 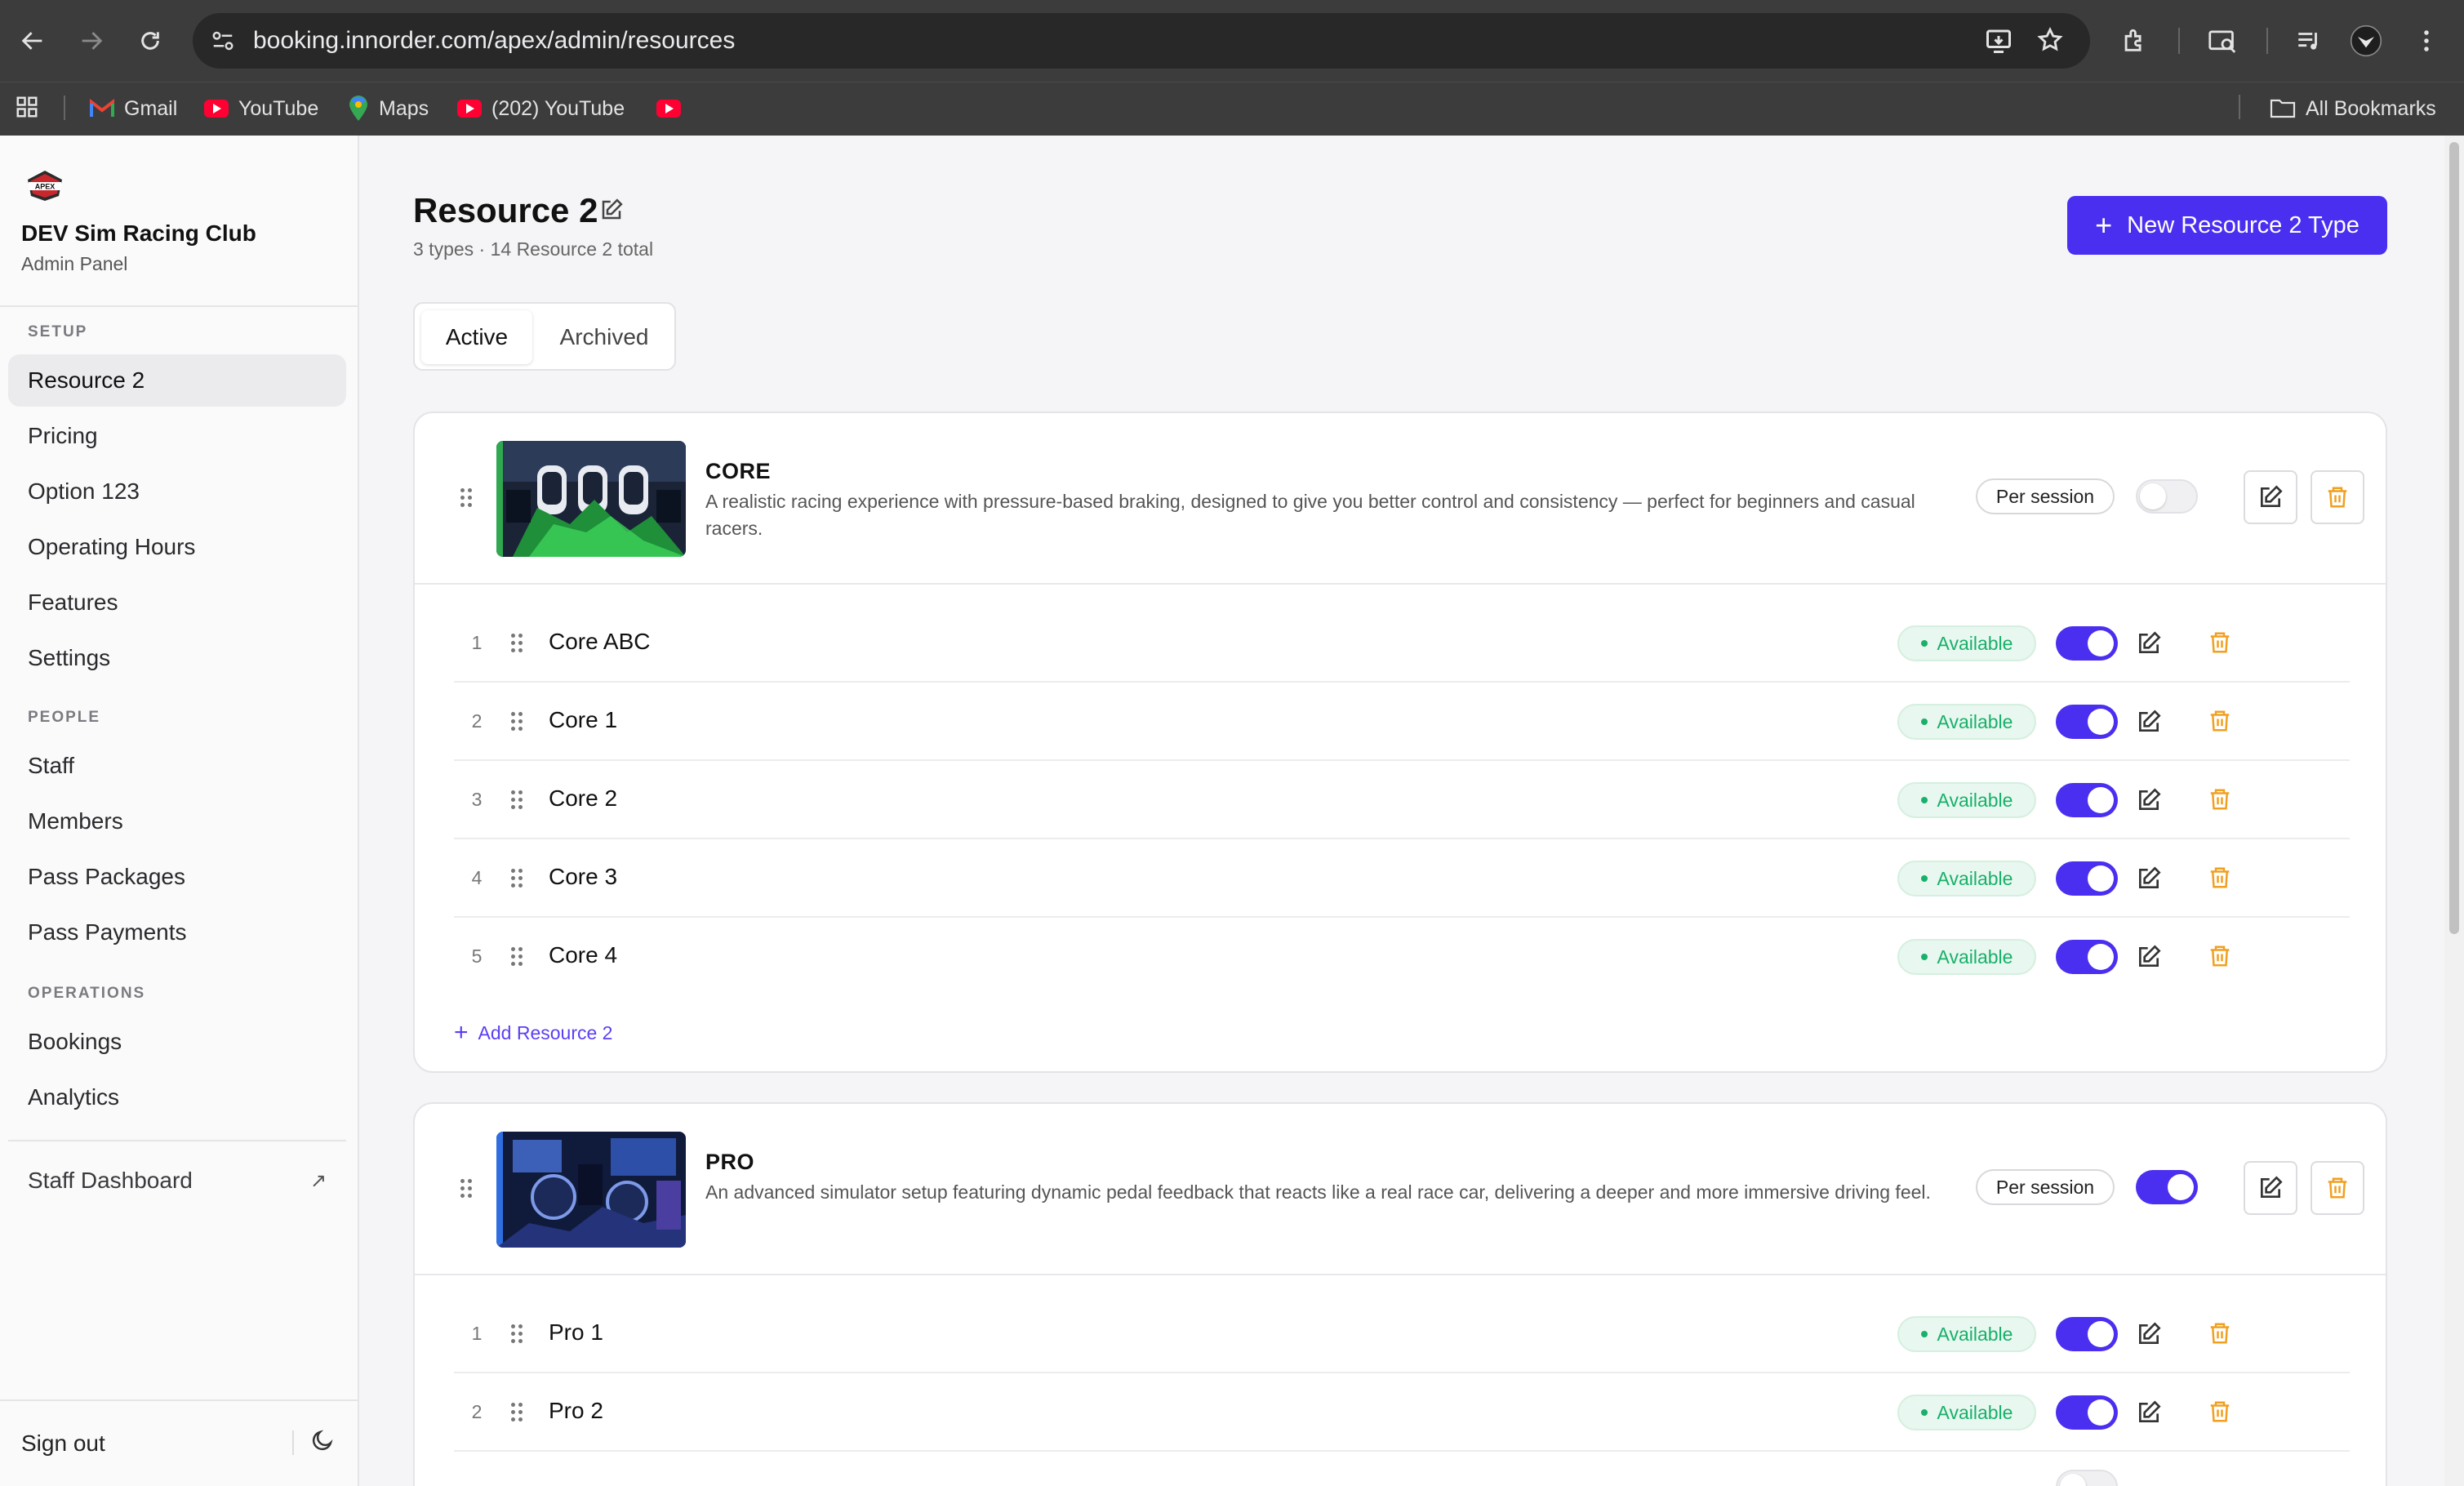 What do you see at coordinates (576, 1332) in the screenshot?
I see `resource-name: Pro 1` at bounding box center [576, 1332].